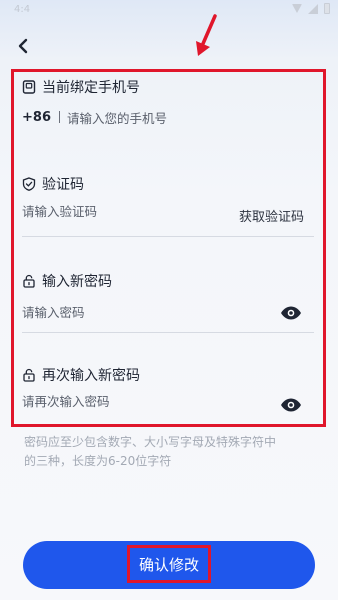 The height and width of the screenshot is (600, 338). What do you see at coordinates (327, 8) in the screenshot?
I see `battery-icon` at bounding box center [327, 8].